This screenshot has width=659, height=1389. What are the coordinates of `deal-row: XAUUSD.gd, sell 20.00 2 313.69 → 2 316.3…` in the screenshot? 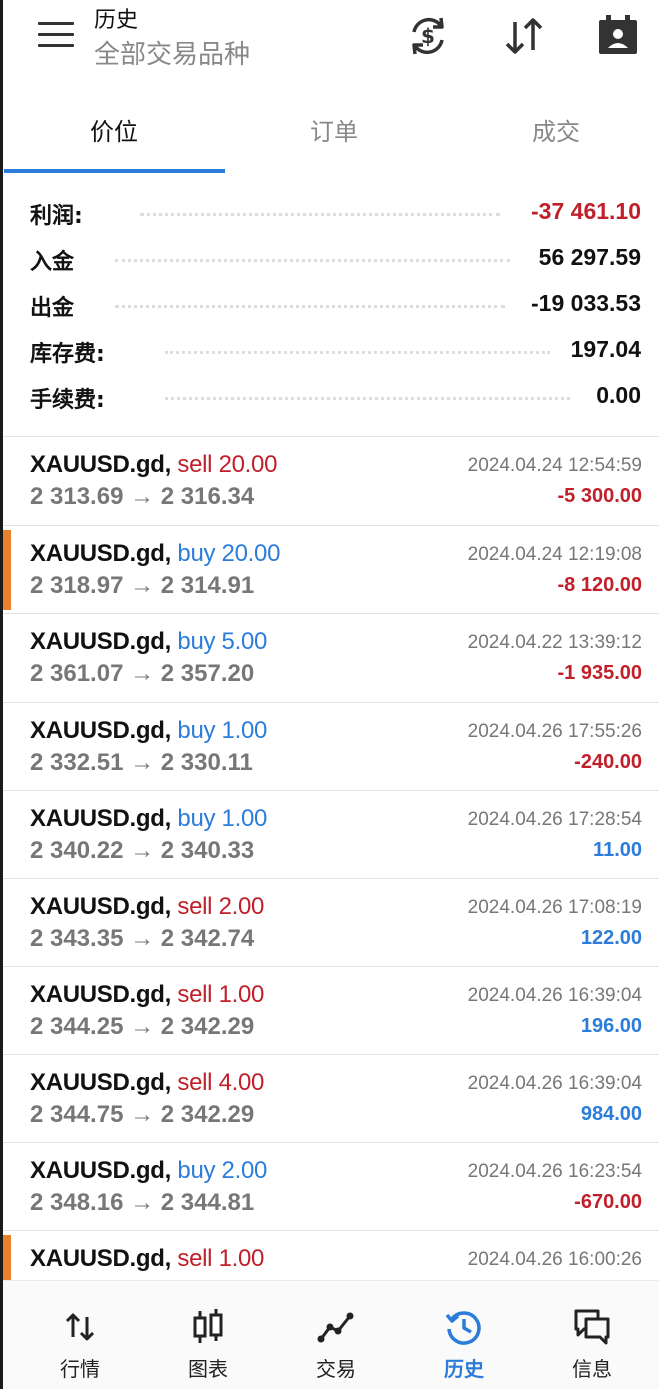 It's located at (329, 481).